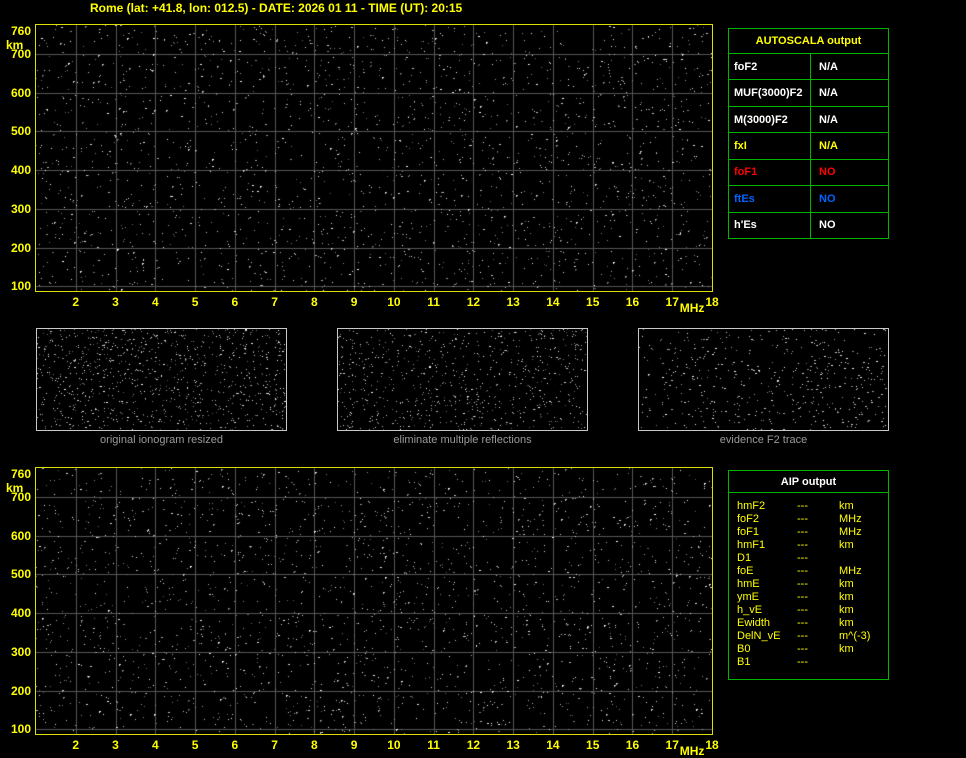  Describe the element at coordinates (748, 584) in the screenshot. I see `aip-row-label: hmE` at that location.